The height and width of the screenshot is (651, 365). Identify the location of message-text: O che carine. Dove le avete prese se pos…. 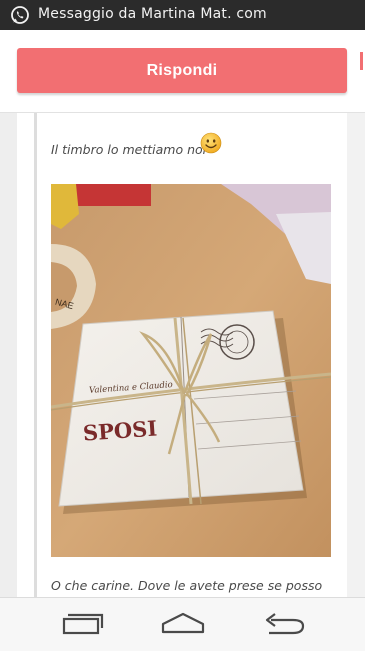
(187, 585).